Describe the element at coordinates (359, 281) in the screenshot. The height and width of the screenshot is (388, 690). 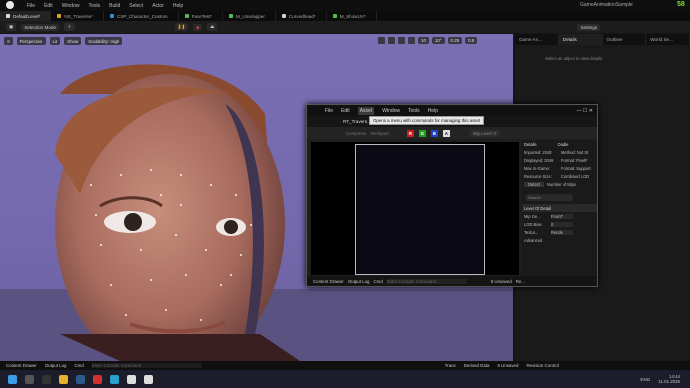
I see `aw-output-log: Output Log` at that location.